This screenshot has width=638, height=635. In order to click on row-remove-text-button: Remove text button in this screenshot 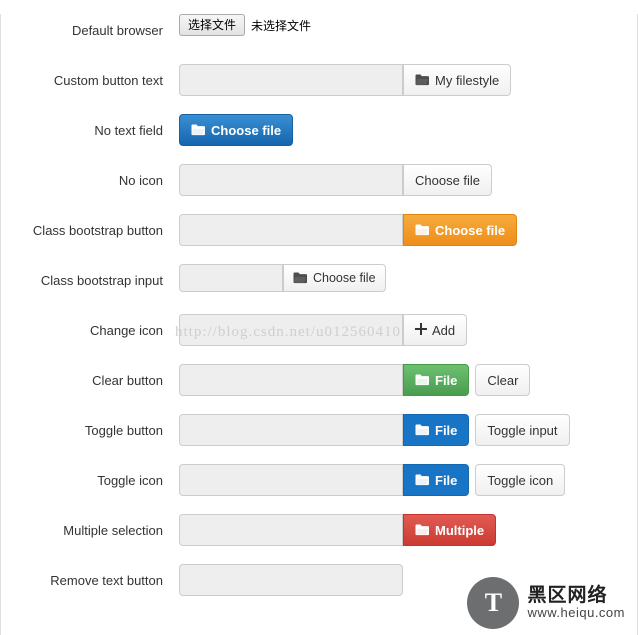, I will do `click(319, 589)`.